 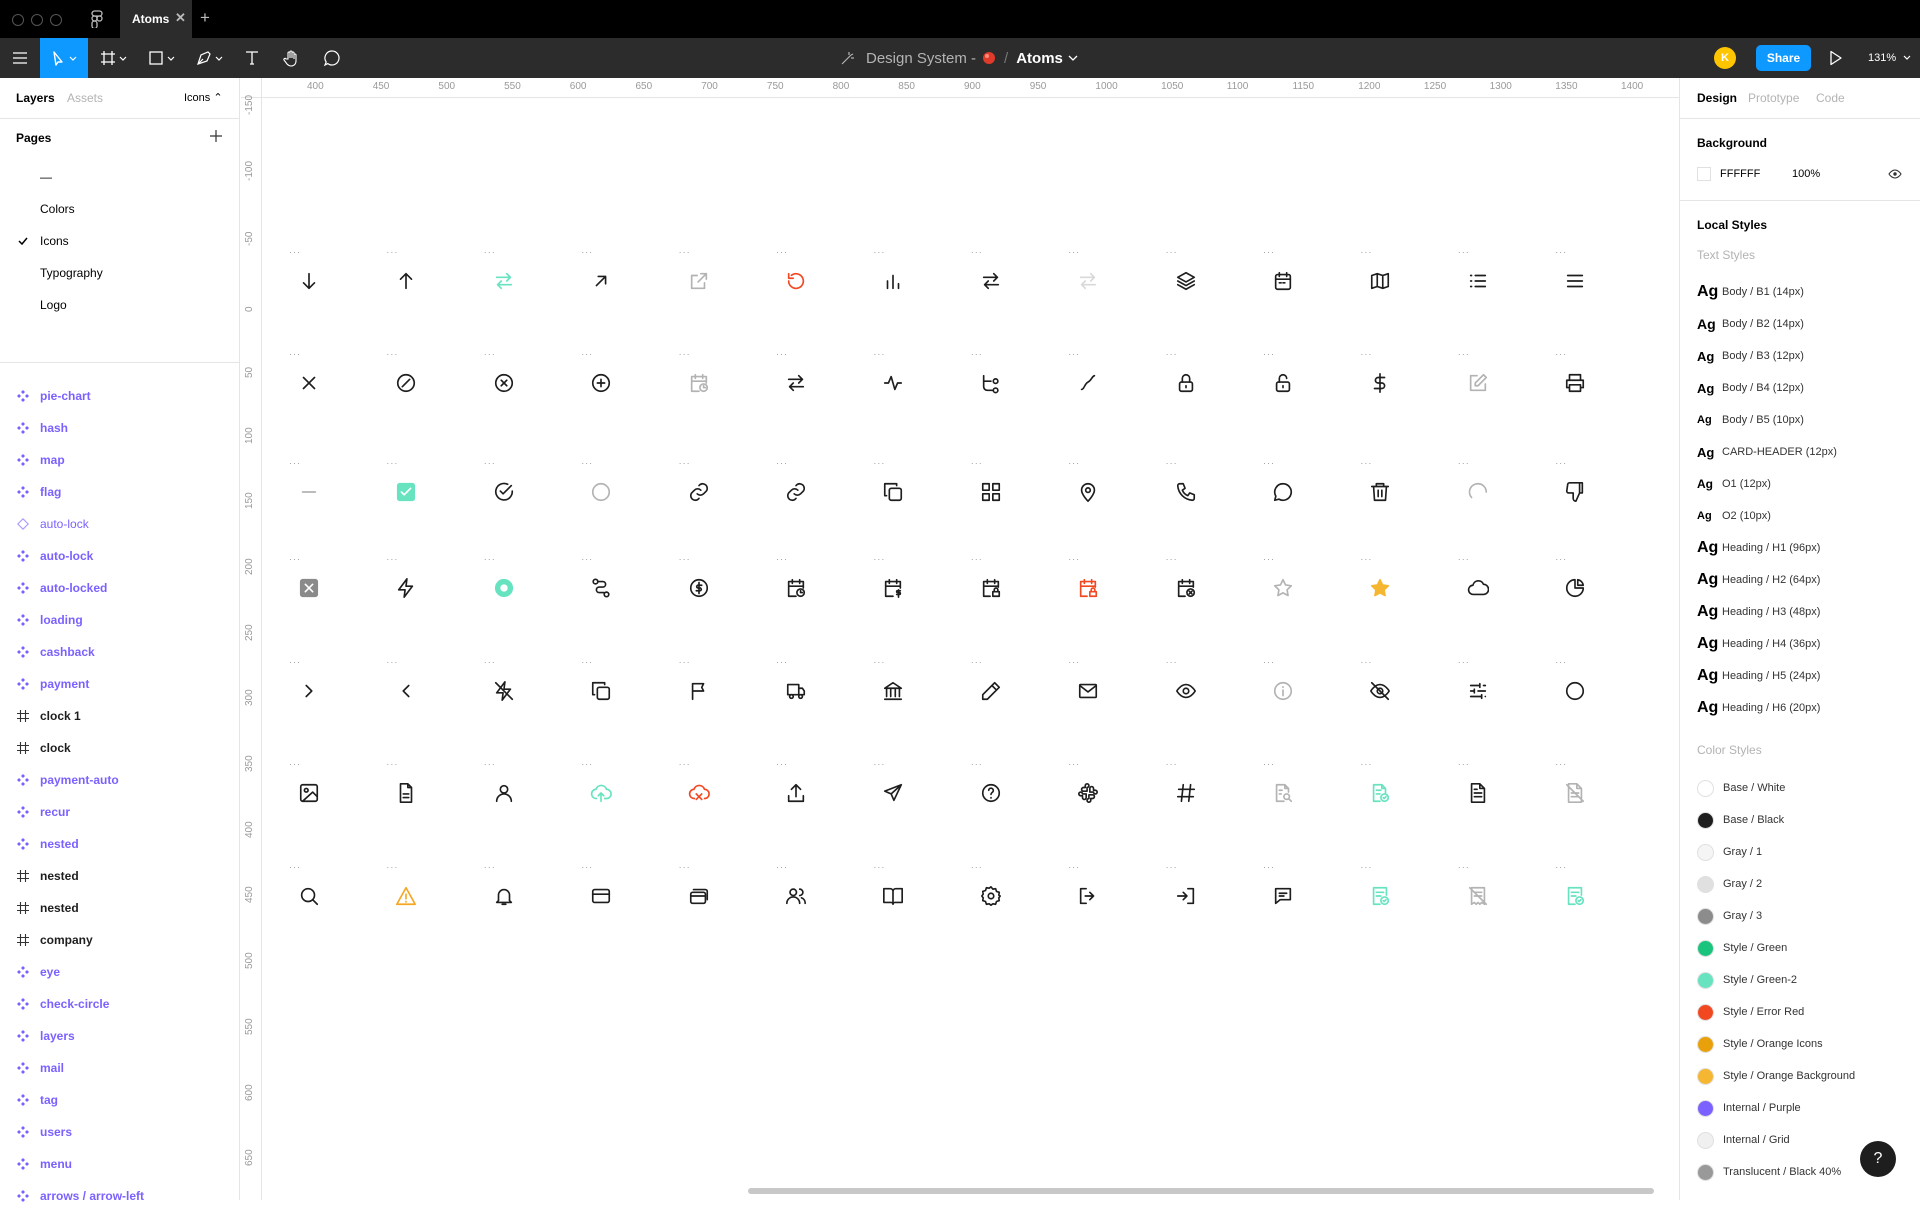 I want to click on text-style-item: Ag Heading / H5 (24px), so click(x=1758, y=676).